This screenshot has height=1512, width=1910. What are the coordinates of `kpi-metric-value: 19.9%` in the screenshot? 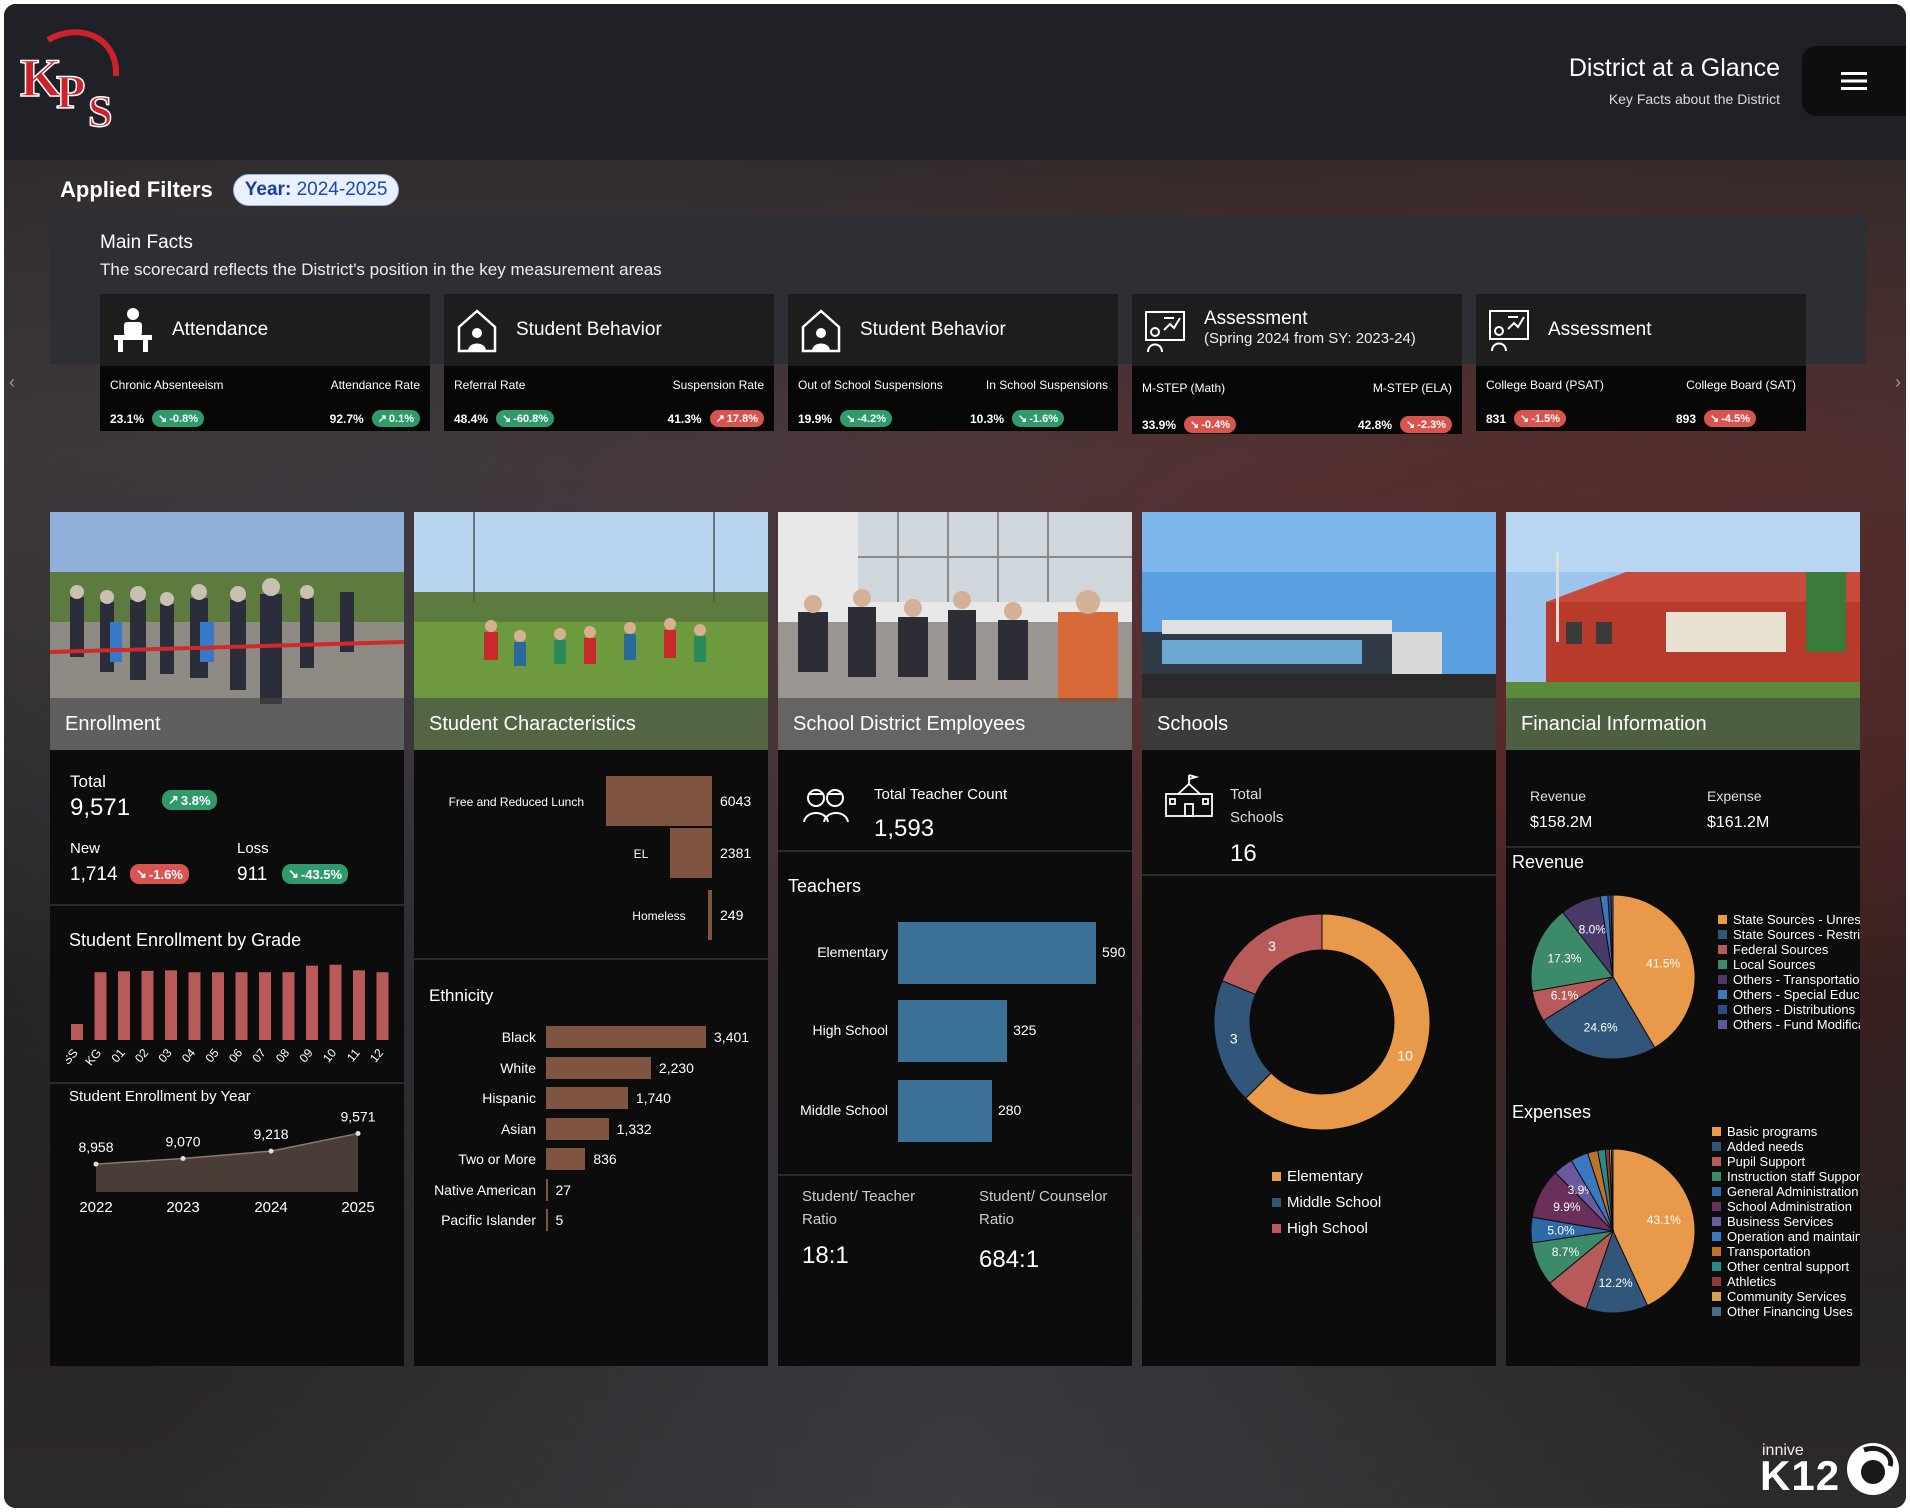 It's located at (815, 418).